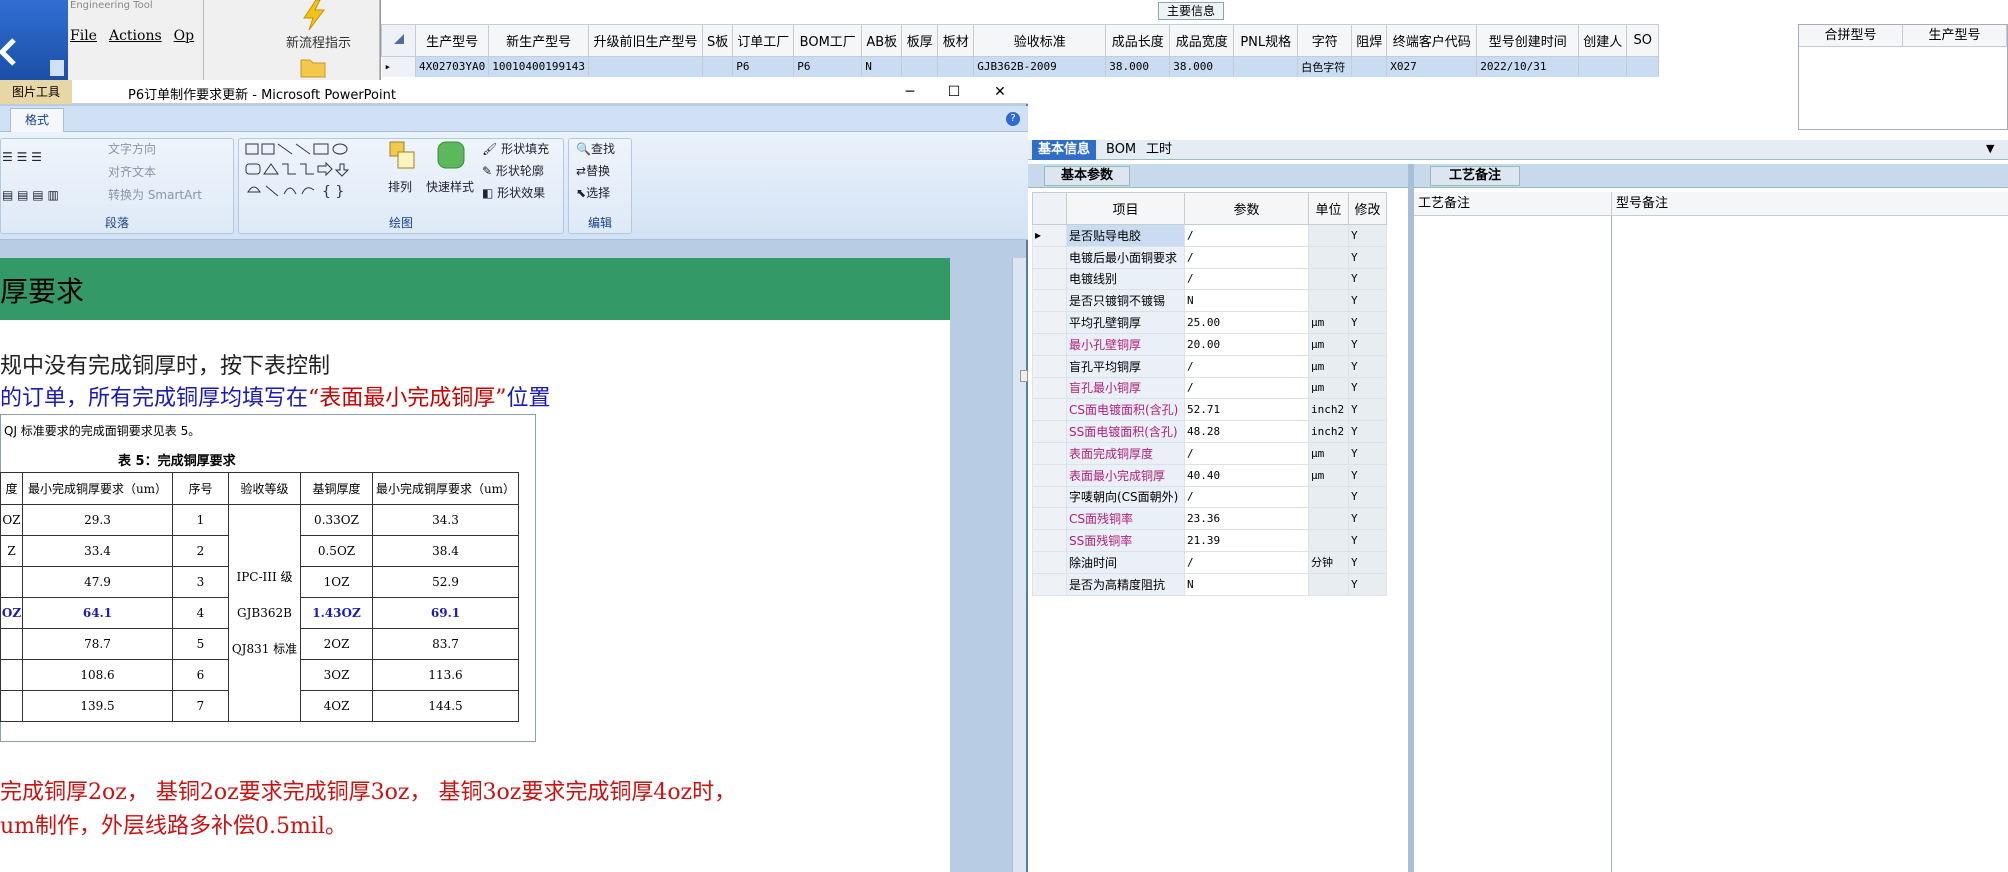  I want to click on col-header: 字符, so click(1325, 40).